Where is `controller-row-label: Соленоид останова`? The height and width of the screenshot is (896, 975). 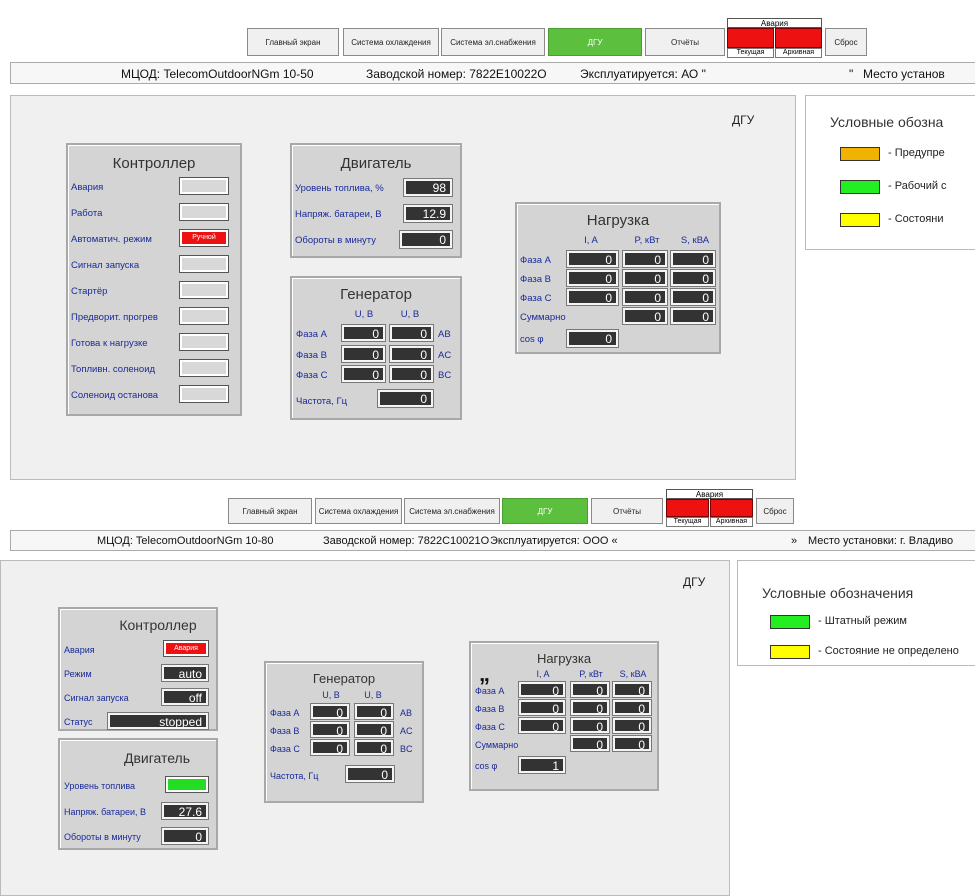 controller-row-label: Соленоид останова is located at coordinates (115, 395).